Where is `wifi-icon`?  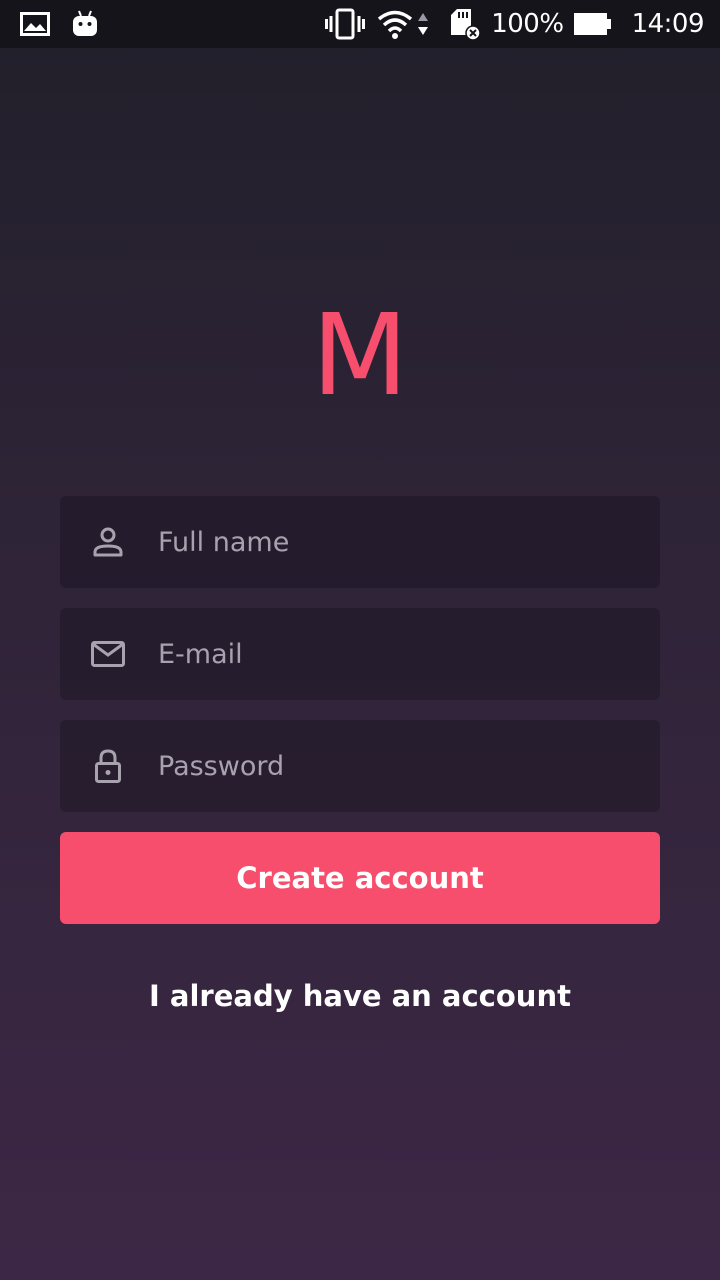
wifi-icon is located at coordinates (395, 24).